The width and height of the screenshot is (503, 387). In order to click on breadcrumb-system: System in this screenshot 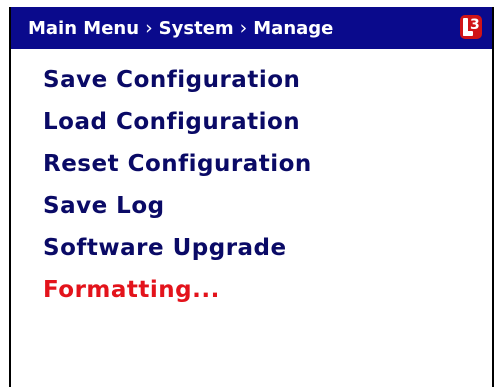, I will do `click(196, 28)`.